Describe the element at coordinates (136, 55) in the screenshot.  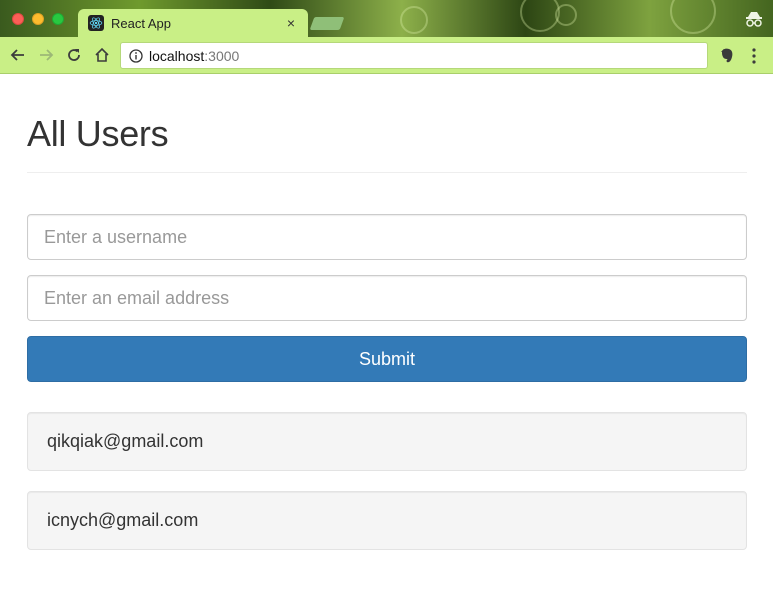
I see `site-info-icon` at that location.